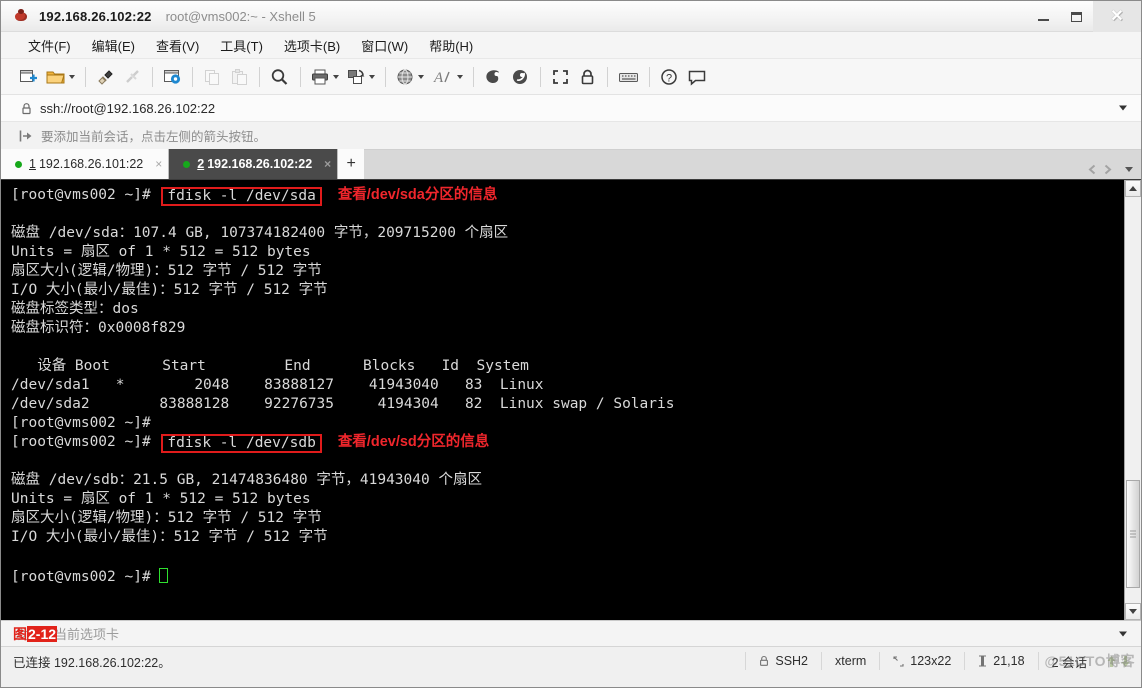 Image resolution: width=1142 pixels, height=688 pixels. Describe the element at coordinates (417, 195) in the screenshot. I see `command-annotation: 查看/dev/sda分区的信息` at that location.